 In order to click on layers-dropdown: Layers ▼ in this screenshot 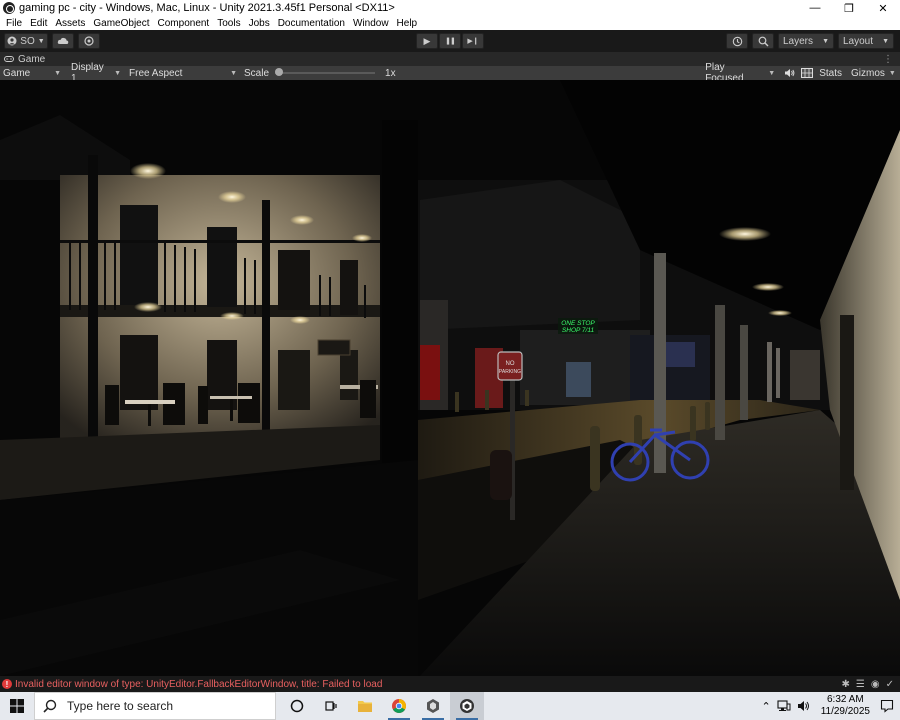, I will do `click(806, 41)`.